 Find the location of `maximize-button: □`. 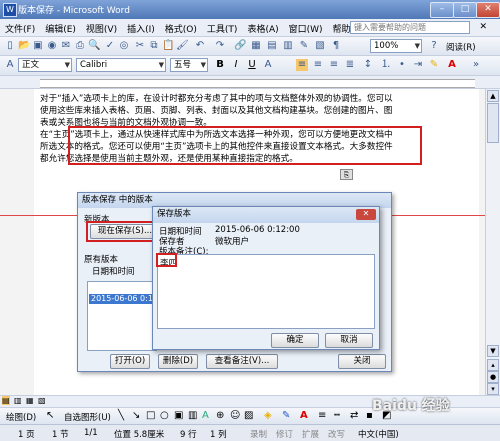

maximize-button: □ is located at coordinates (465, 10).